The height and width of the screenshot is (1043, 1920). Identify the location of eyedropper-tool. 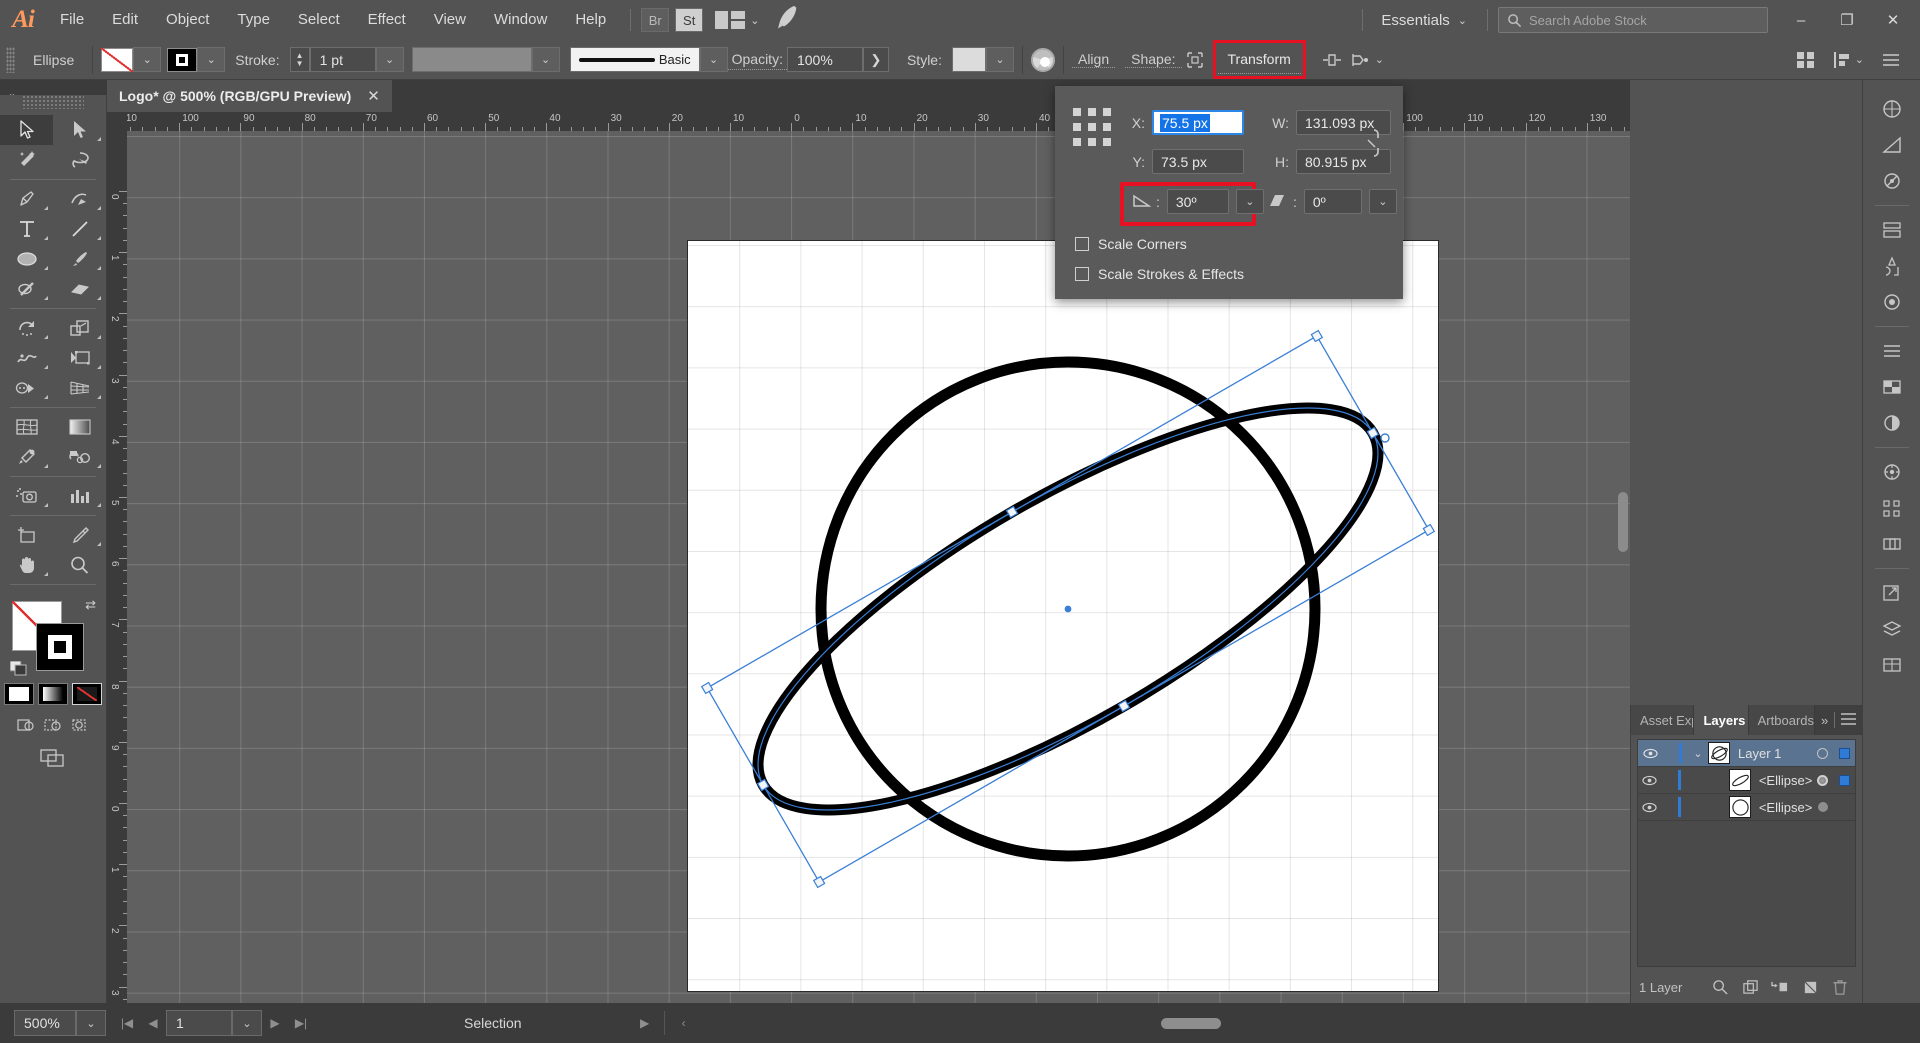
(26, 457).